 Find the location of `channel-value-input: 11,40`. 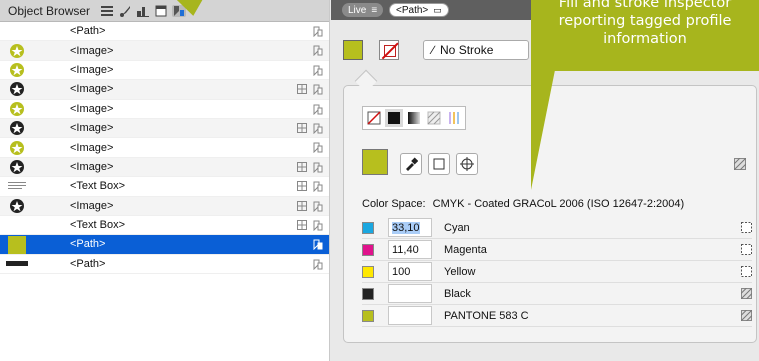

channel-value-input: 11,40 is located at coordinates (410, 249).